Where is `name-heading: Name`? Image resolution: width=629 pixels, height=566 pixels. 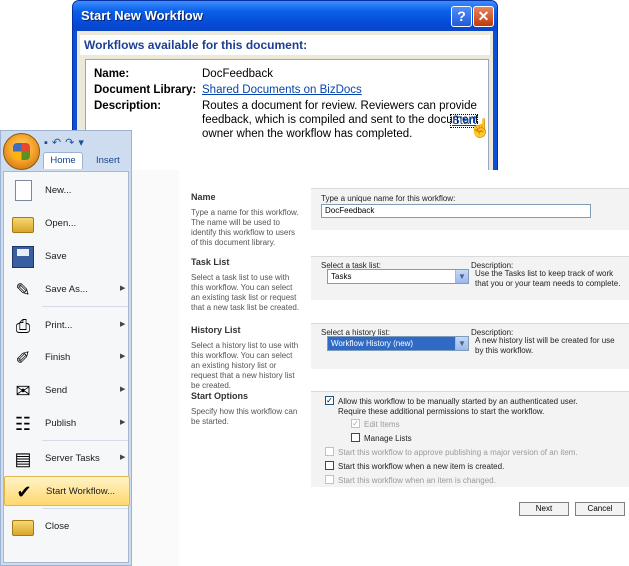 name-heading: Name is located at coordinates (203, 197).